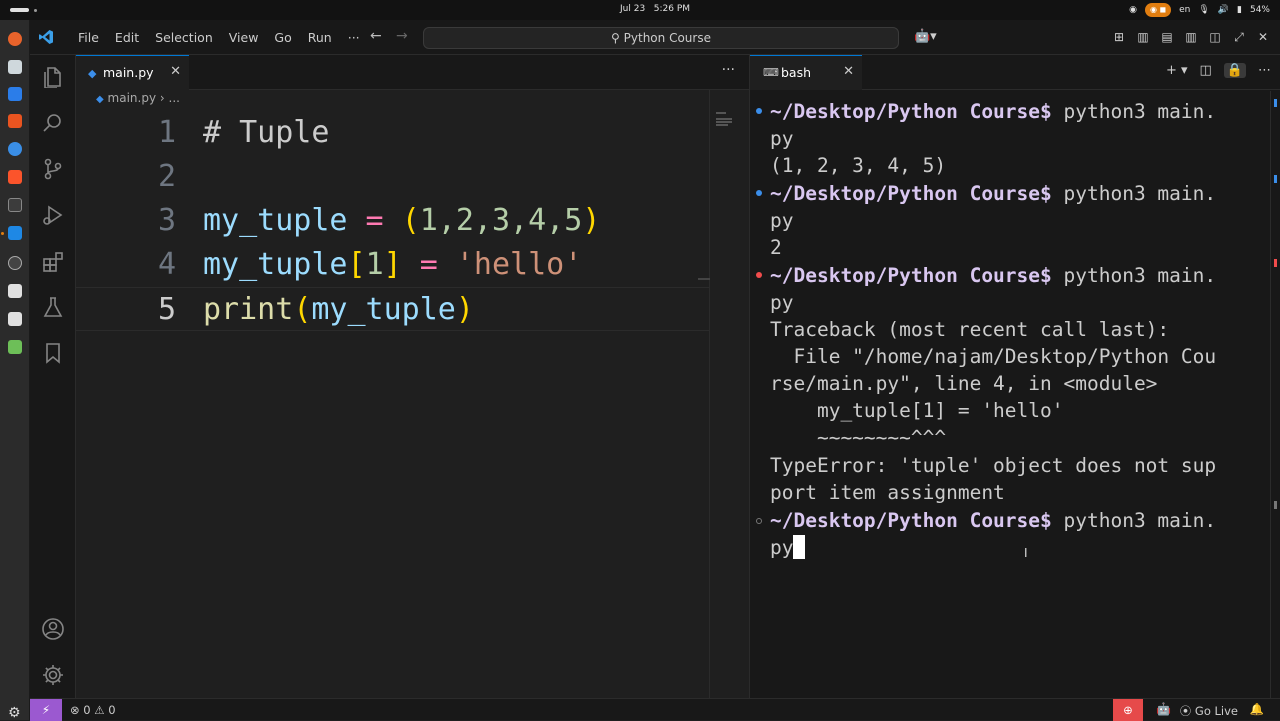 This screenshot has width=1280, height=721. Describe the element at coordinates (53, 675) in the screenshot. I see `settings-gear-icon` at that location.